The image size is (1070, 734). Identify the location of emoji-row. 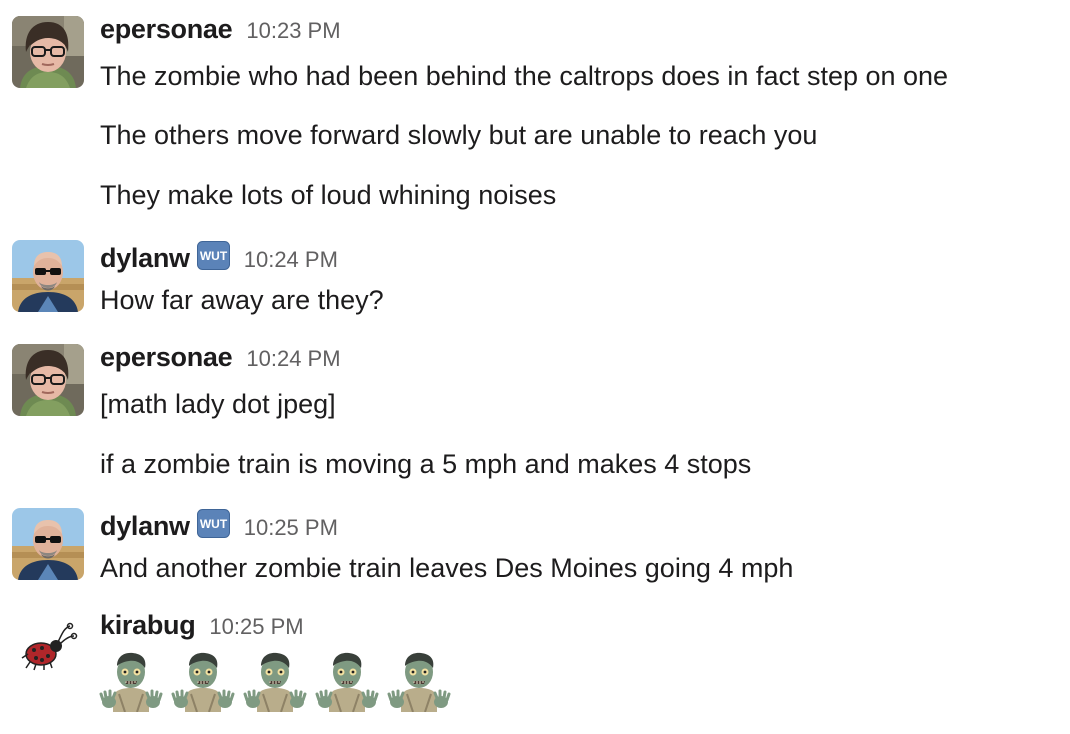
(275, 680).